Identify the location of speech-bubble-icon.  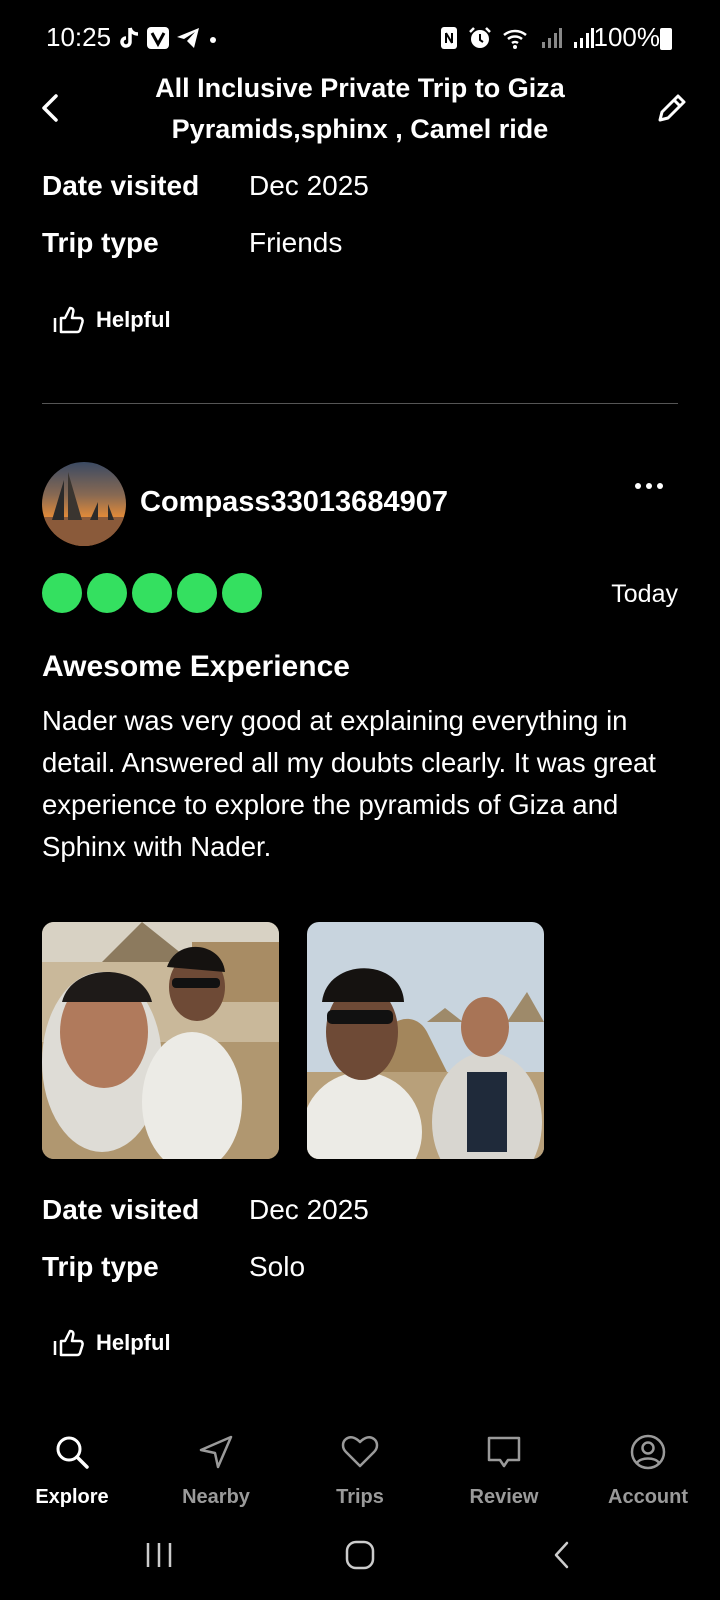
(504, 1452).